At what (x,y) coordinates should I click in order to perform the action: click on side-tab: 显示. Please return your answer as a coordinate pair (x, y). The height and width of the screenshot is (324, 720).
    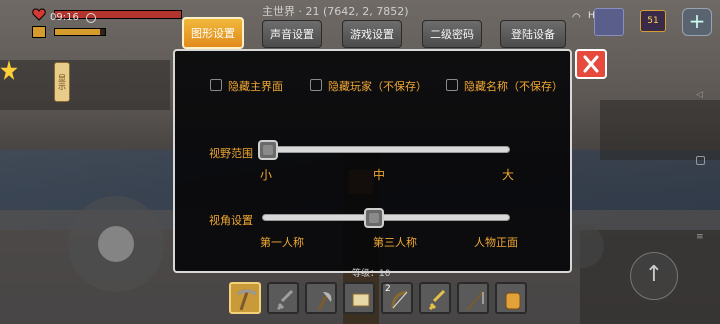
    Looking at the image, I should click on (62, 82).